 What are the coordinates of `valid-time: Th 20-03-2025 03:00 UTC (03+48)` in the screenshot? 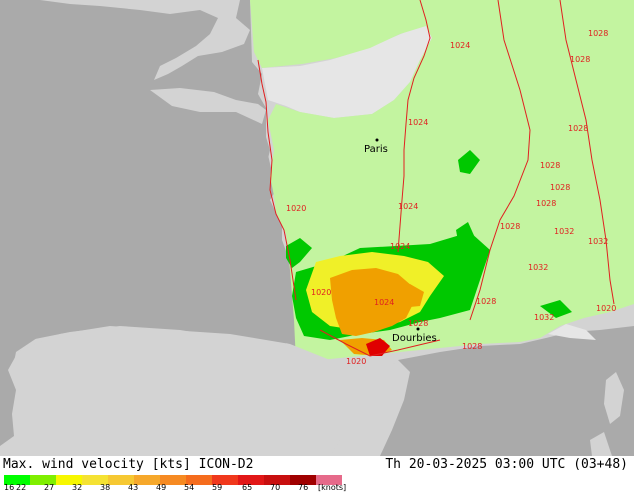 It's located at (506, 464).